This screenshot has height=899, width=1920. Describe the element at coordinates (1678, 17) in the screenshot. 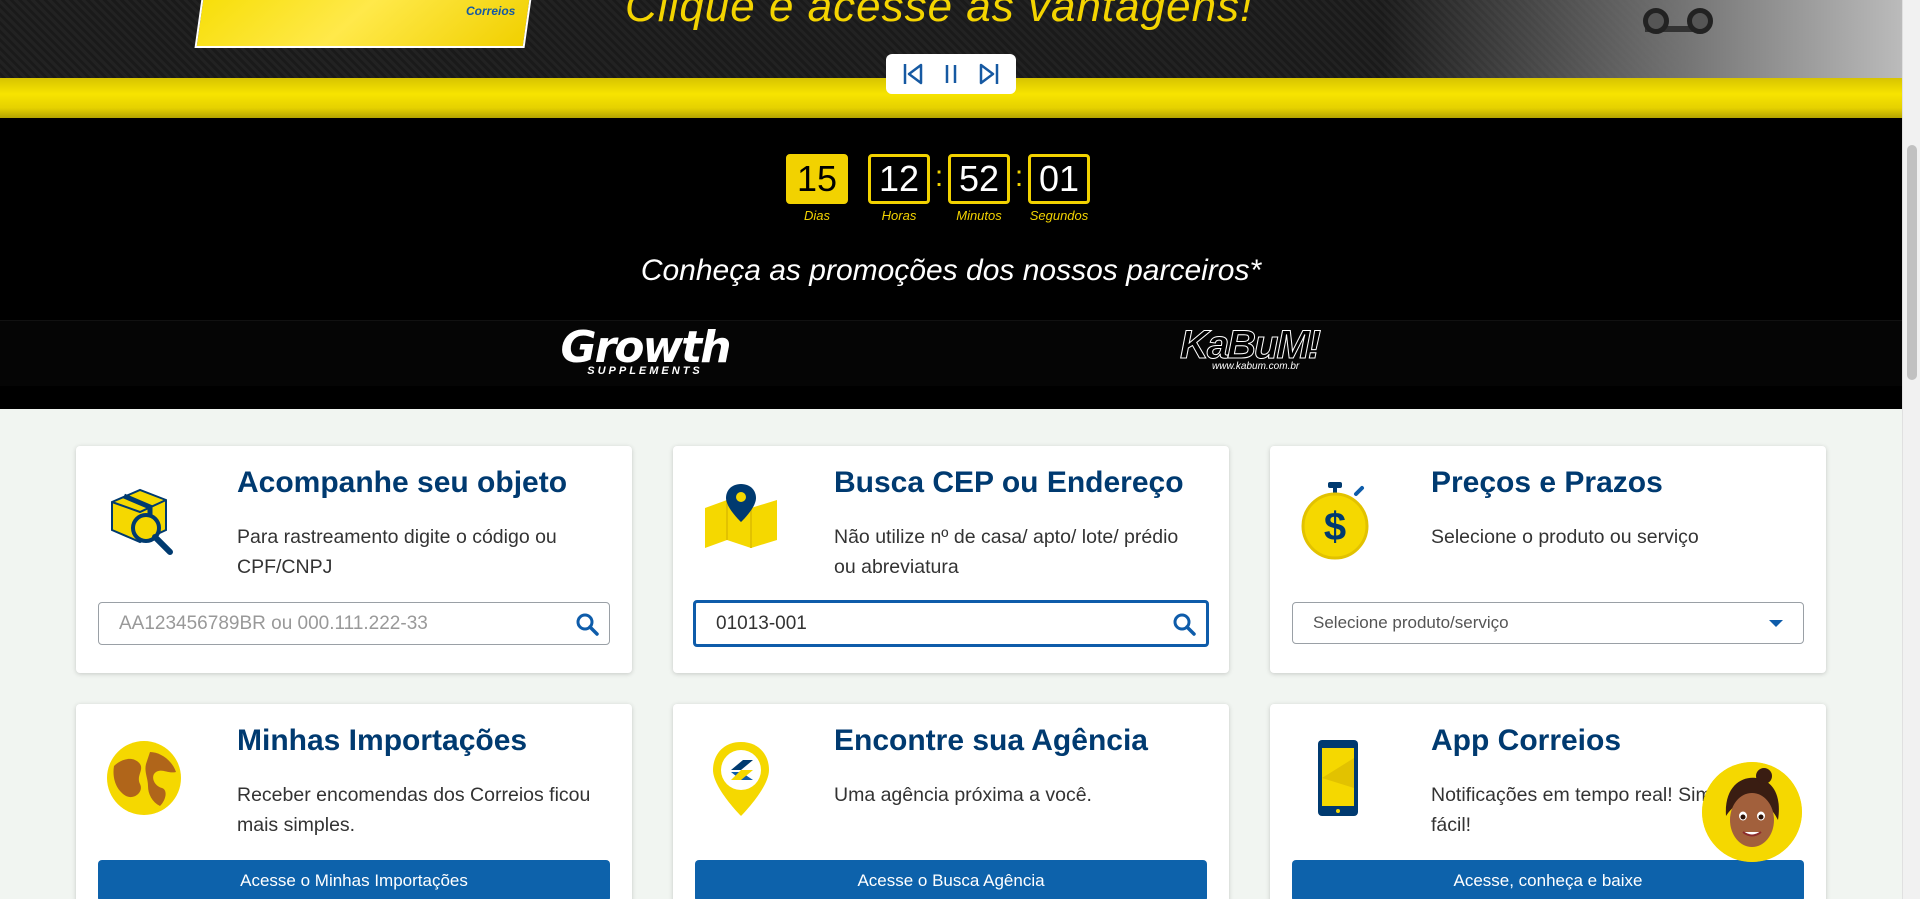

I see `banner-cart-image` at that location.